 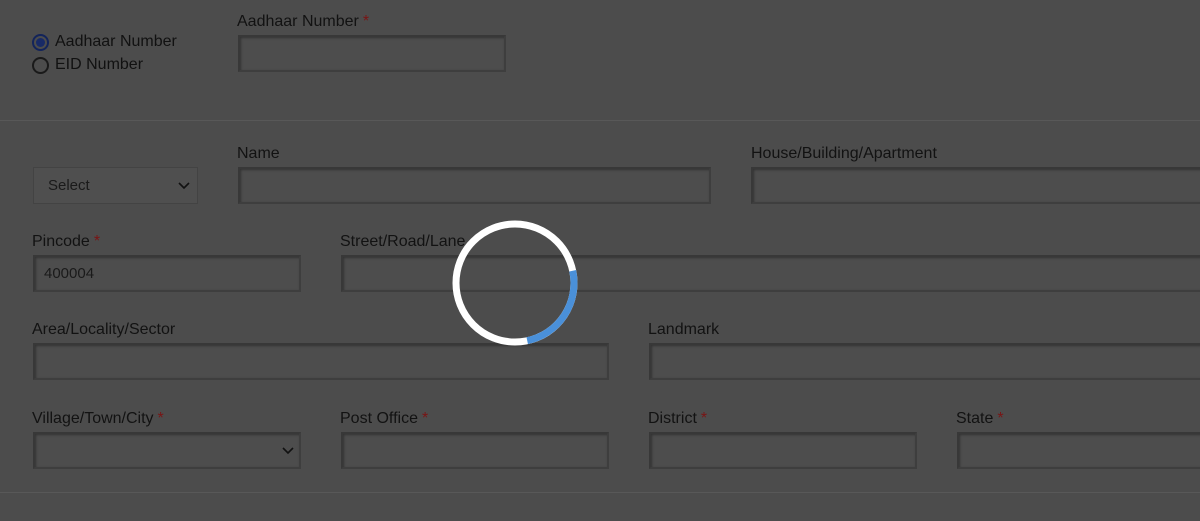 I want to click on landmark-label: Landmark, so click(x=684, y=329).